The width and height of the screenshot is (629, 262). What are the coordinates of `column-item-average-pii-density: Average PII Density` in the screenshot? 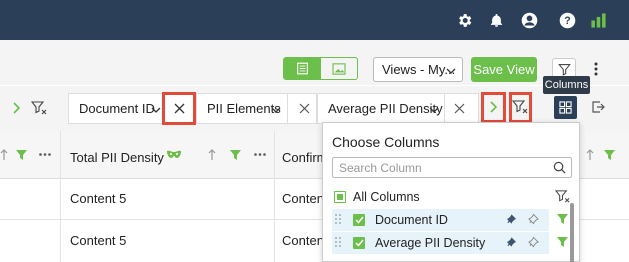 It's located at (440, 243).